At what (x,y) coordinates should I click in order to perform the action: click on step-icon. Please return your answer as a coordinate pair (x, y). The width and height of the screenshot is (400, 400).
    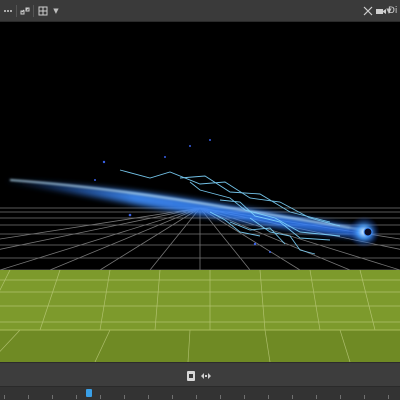
    Looking at the image, I should click on (206, 376).